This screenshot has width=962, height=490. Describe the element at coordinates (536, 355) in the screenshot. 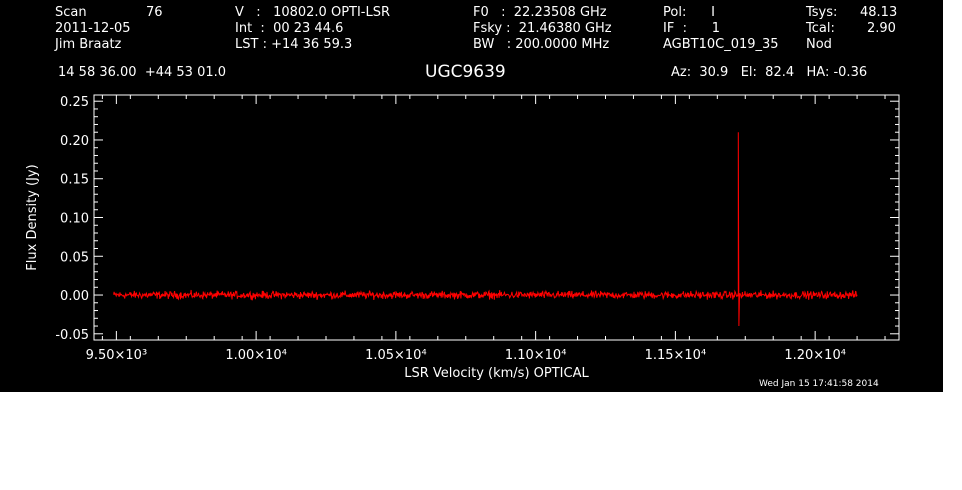

I see `x-tick-label: 1.10×10⁴` at that location.